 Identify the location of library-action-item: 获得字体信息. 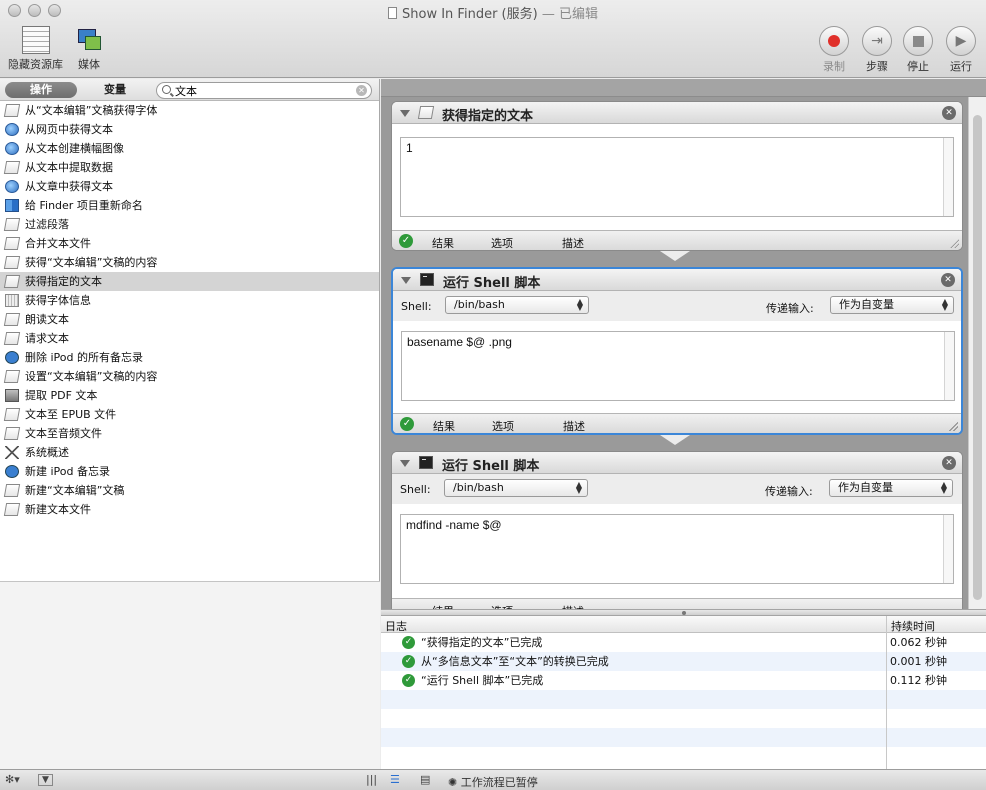
(189, 300).